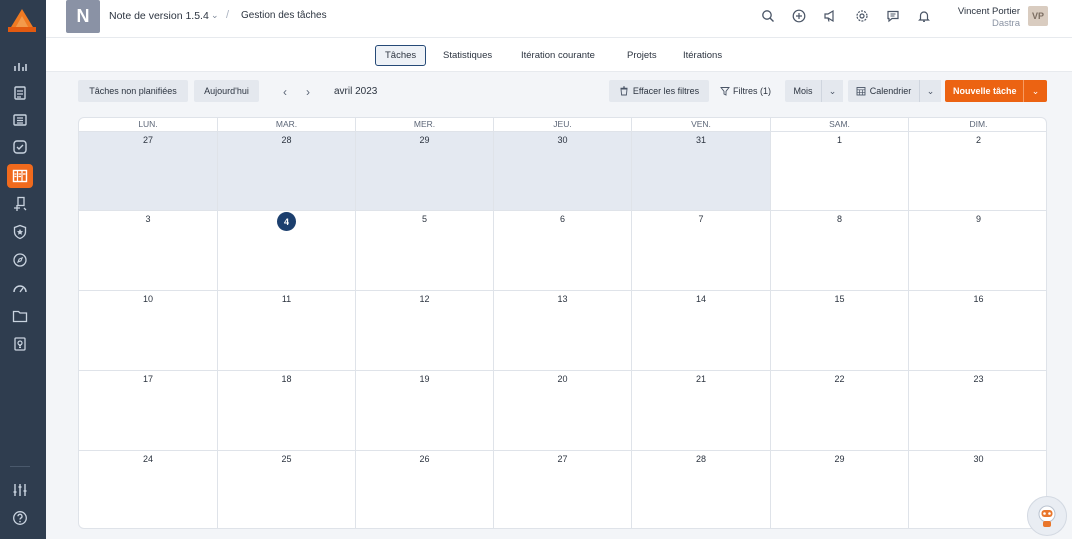 This screenshot has width=1072, height=539. I want to click on calendar-day-cell: 30, so click(563, 171).